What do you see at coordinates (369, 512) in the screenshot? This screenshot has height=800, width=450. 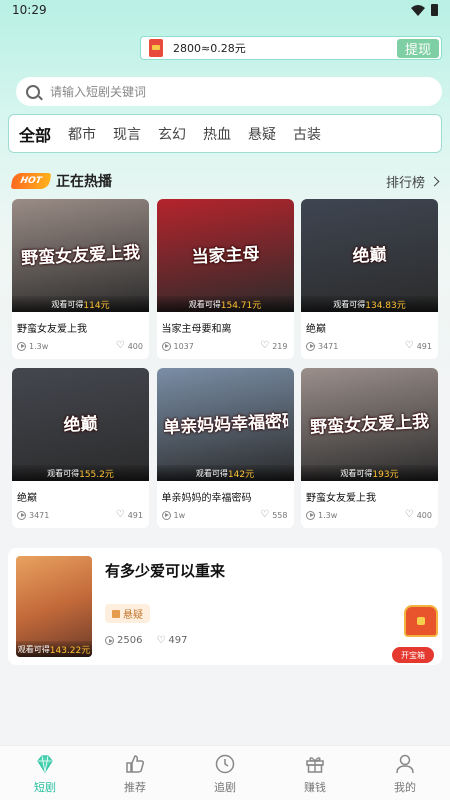 I see `drama-stats: 1.3w ♡ 400` at bounding box center [369, 512].